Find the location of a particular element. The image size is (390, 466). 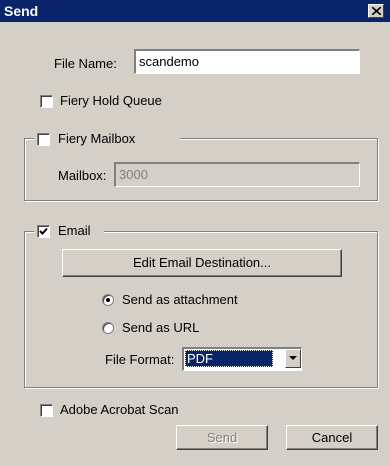

close-button is located at coordinates (376, 11).